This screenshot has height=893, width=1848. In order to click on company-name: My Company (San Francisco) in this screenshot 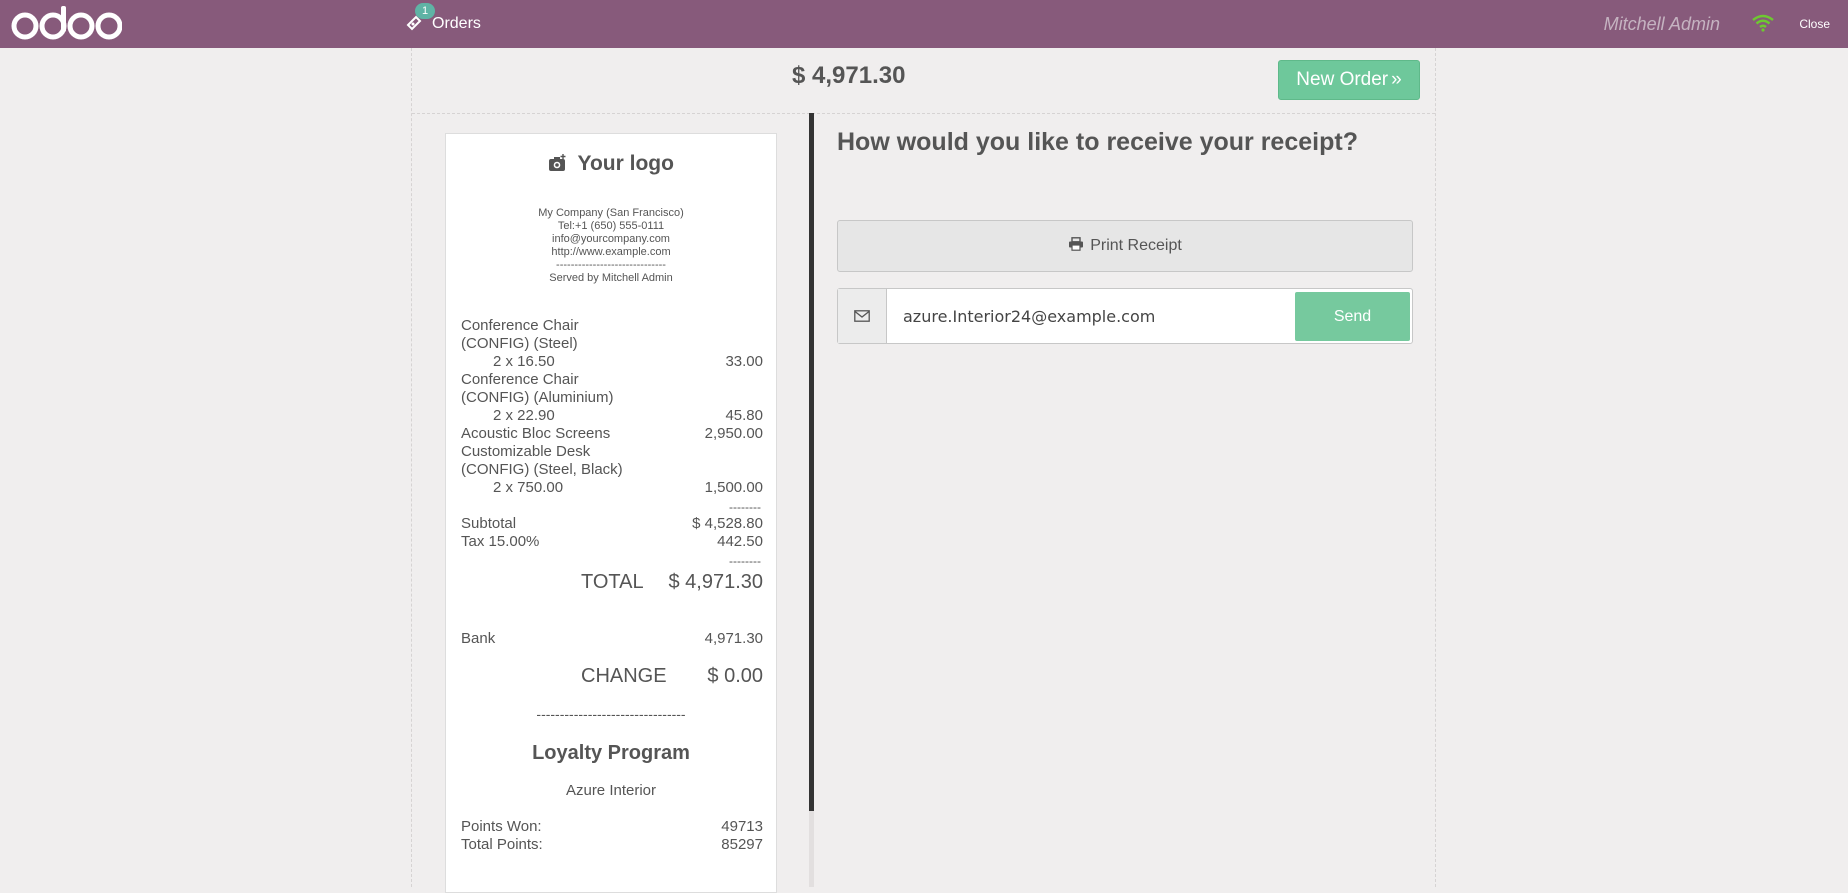, I will do `click(611, 213)`.